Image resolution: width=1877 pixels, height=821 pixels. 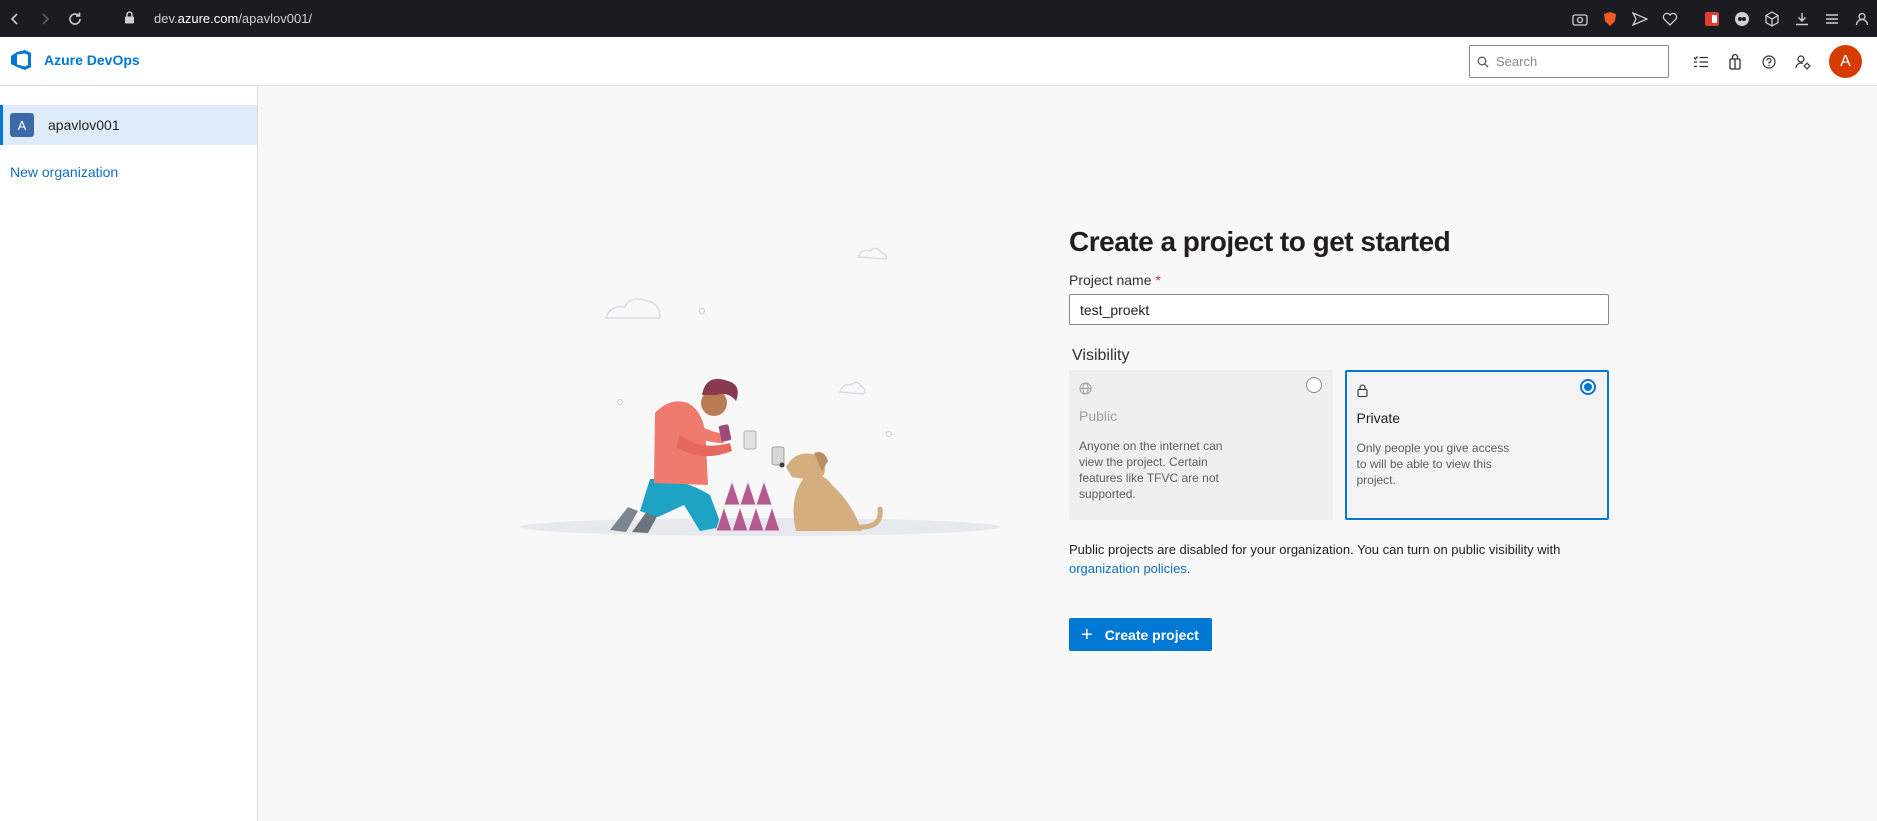 I want to click on organization-badge: A, so click(x=22, y=125).